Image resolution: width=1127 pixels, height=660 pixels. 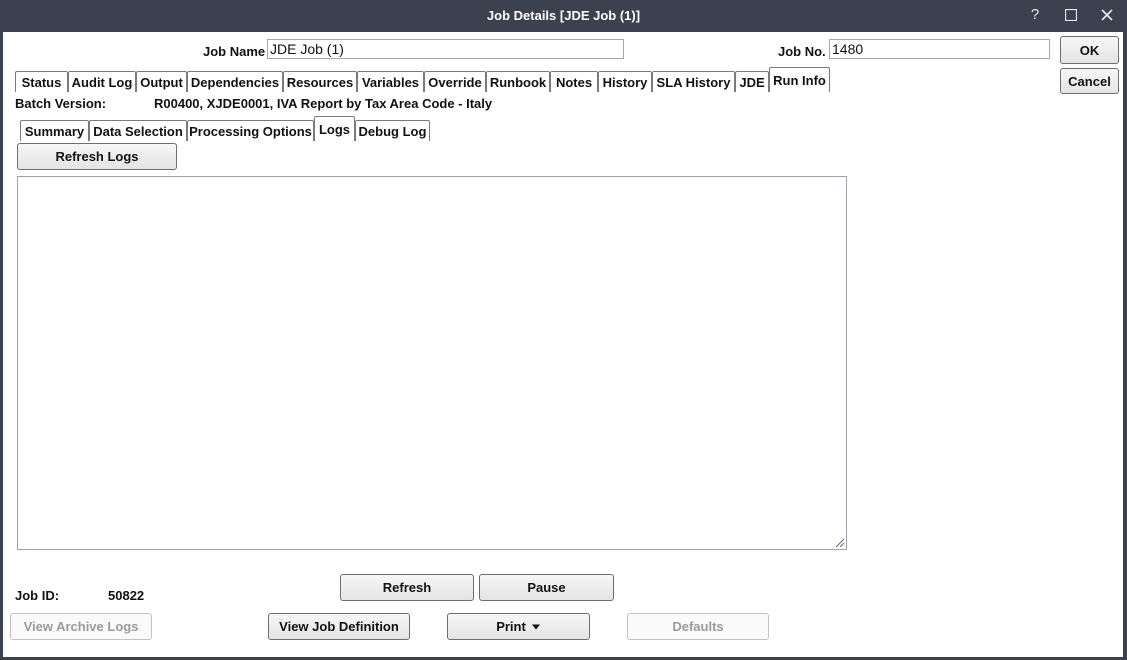 I want to click on tab-run-info: Run Info, so click(x=799, y=79).